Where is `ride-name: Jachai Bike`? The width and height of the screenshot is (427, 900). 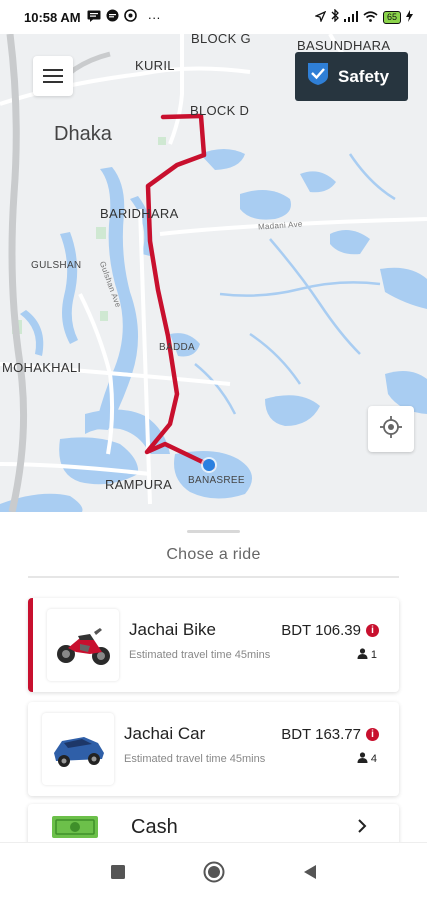
ride-name: Jachai Bike is located at coordinates (172, 629).